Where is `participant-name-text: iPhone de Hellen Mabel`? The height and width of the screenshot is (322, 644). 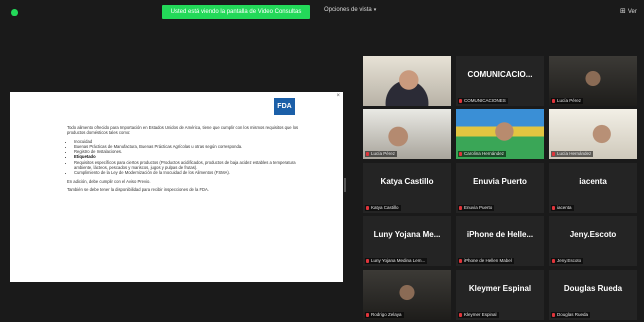
participant-name-text: iPhone de Hellen Mabel is located at coordinates (488, 260).